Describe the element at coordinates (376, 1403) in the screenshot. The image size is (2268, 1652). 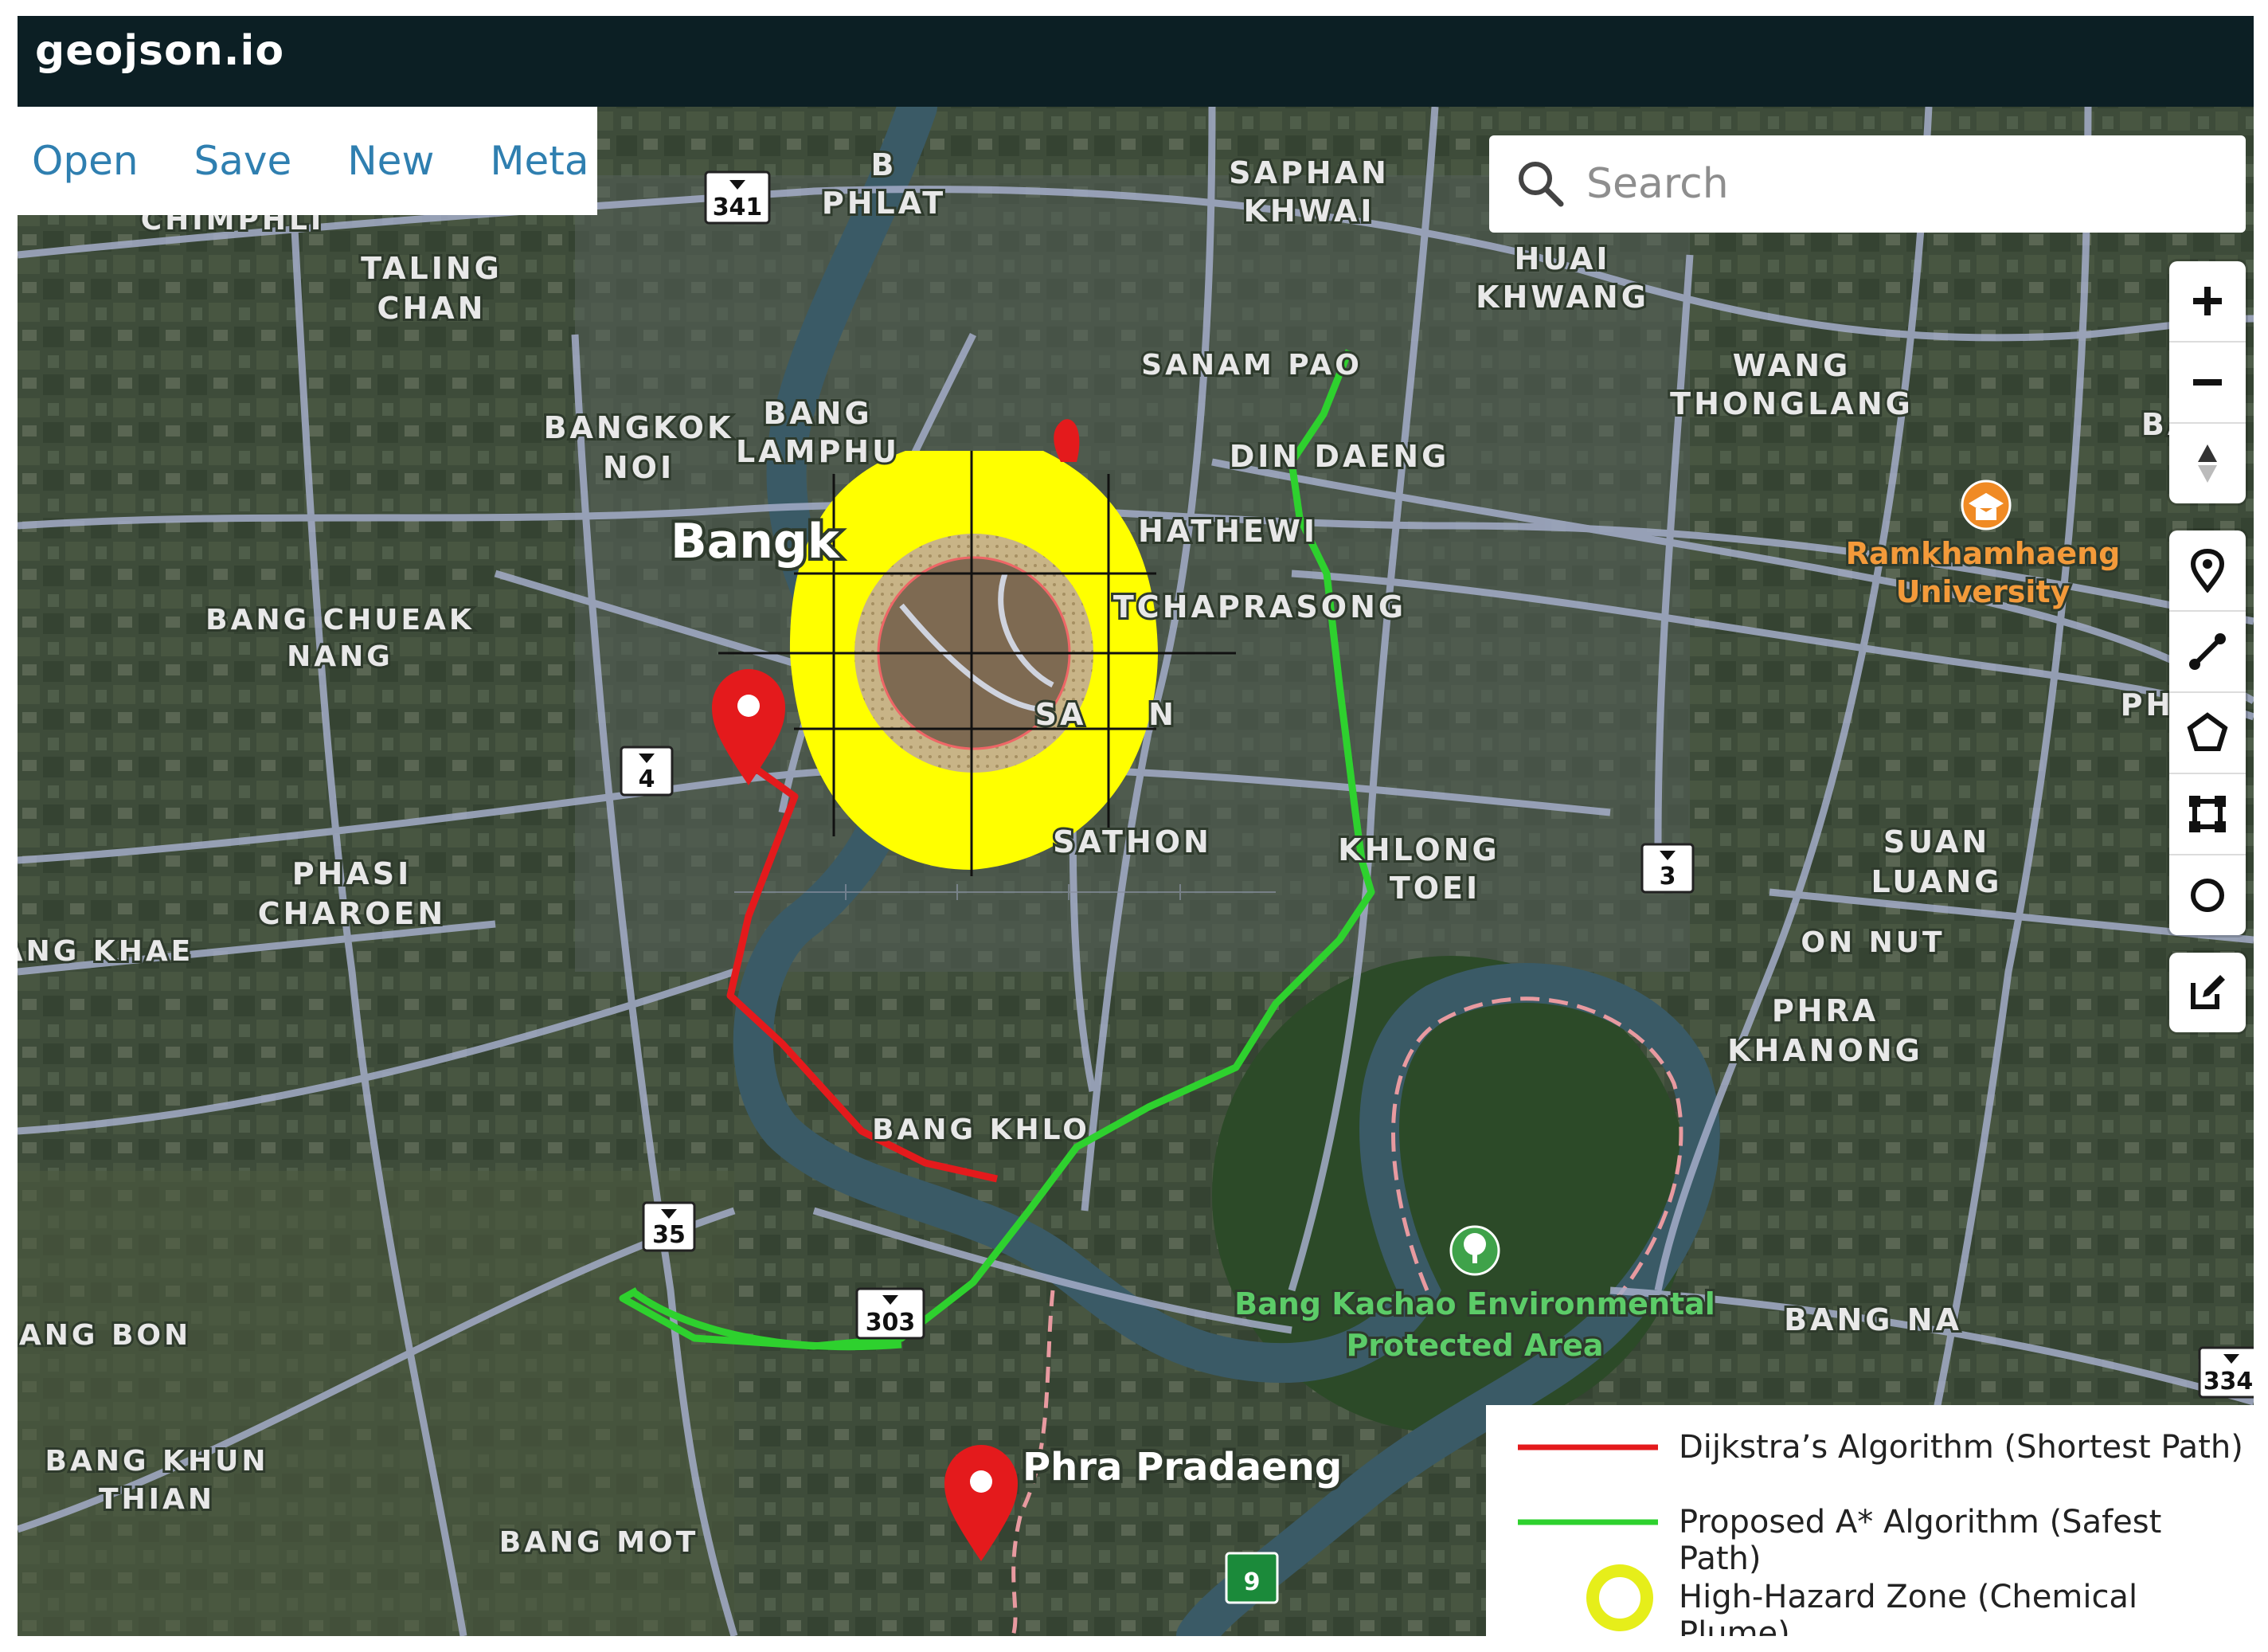
I see `southwest-farmland` at that location.